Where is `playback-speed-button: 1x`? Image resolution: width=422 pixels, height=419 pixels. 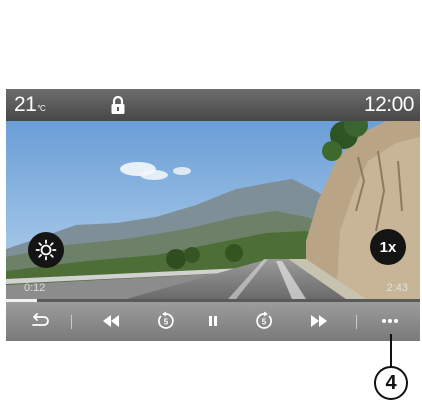
playback-speed-button: 1x is located at coordinates (388, 247).